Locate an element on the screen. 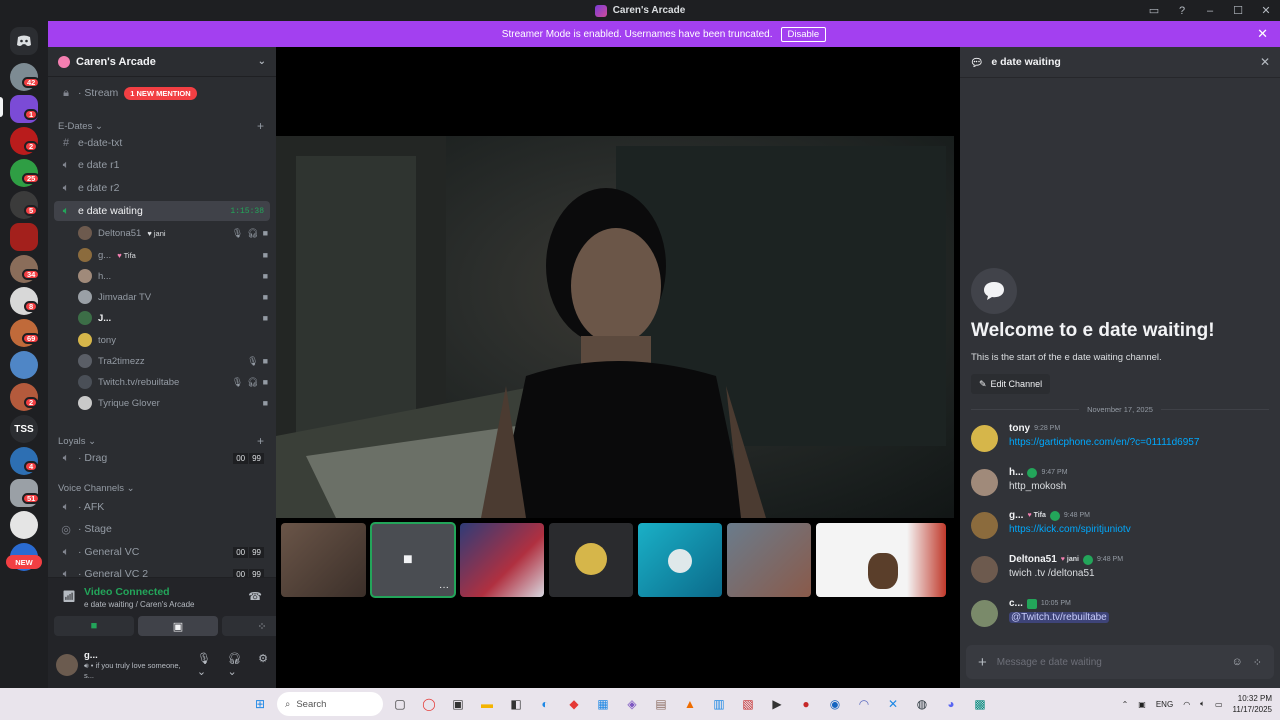 The height and width of the screenshot is (720, 1280). vlc-icon: ▲ is located at coordinates (690, 704).